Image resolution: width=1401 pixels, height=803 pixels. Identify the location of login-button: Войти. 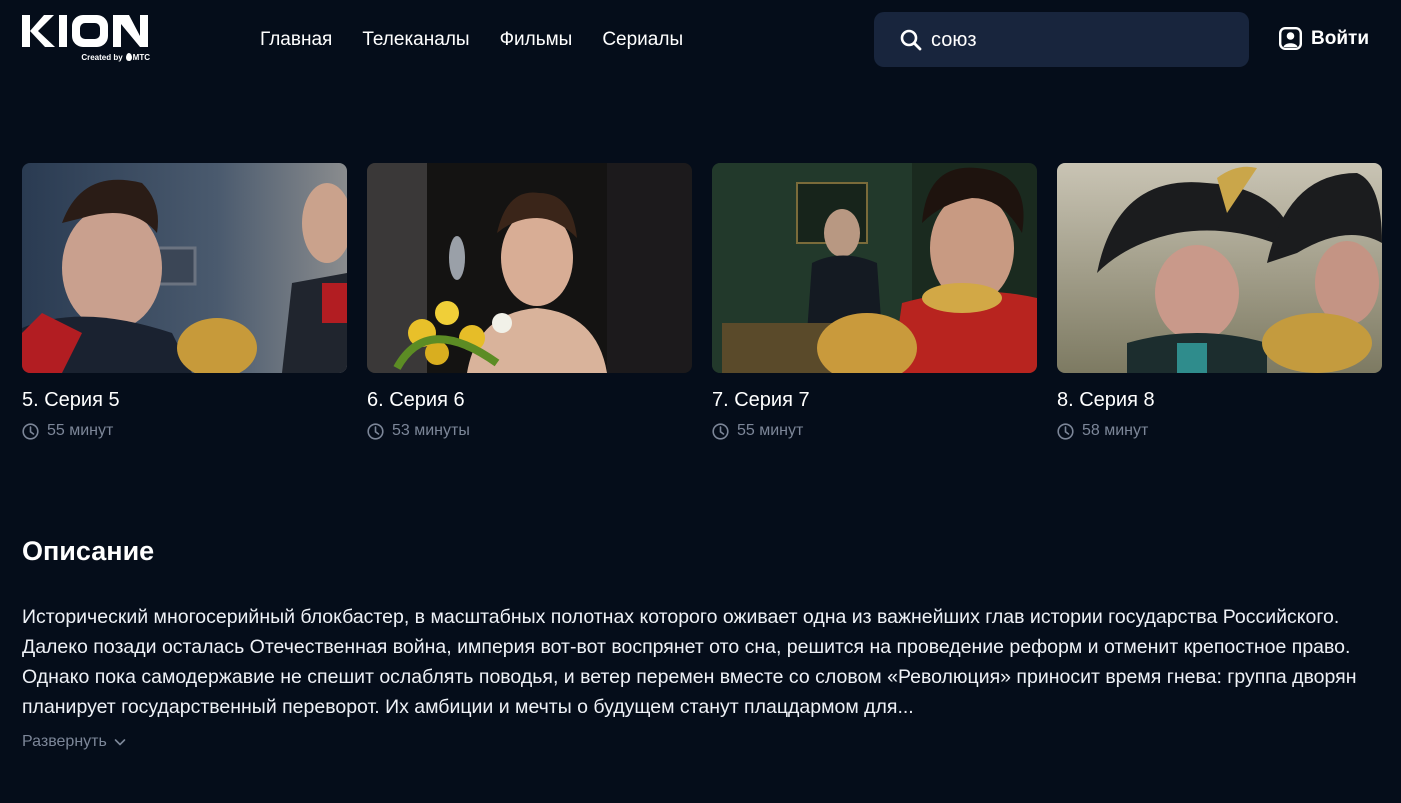
(1324, 38).